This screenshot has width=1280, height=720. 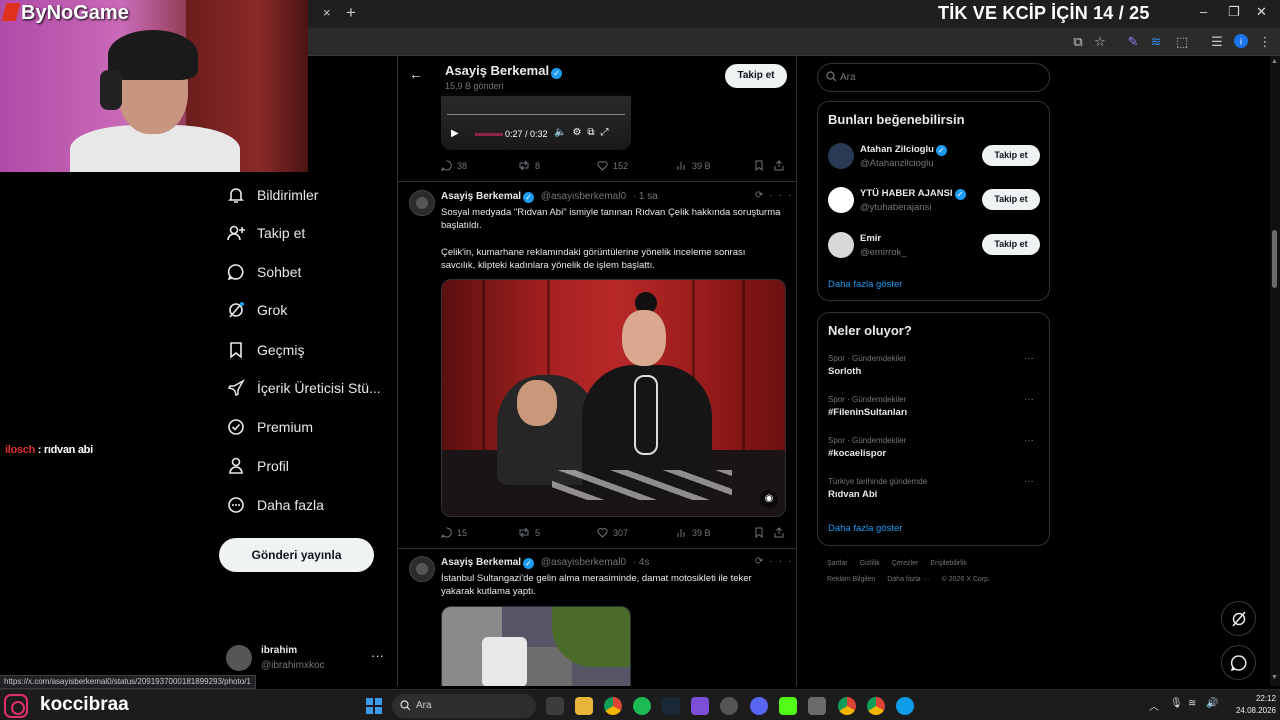 What do you see at coordinates (1274, 61) in the screenshot?
I see `scroll-up-icon: ▲` at bounding box center [1274, 61].